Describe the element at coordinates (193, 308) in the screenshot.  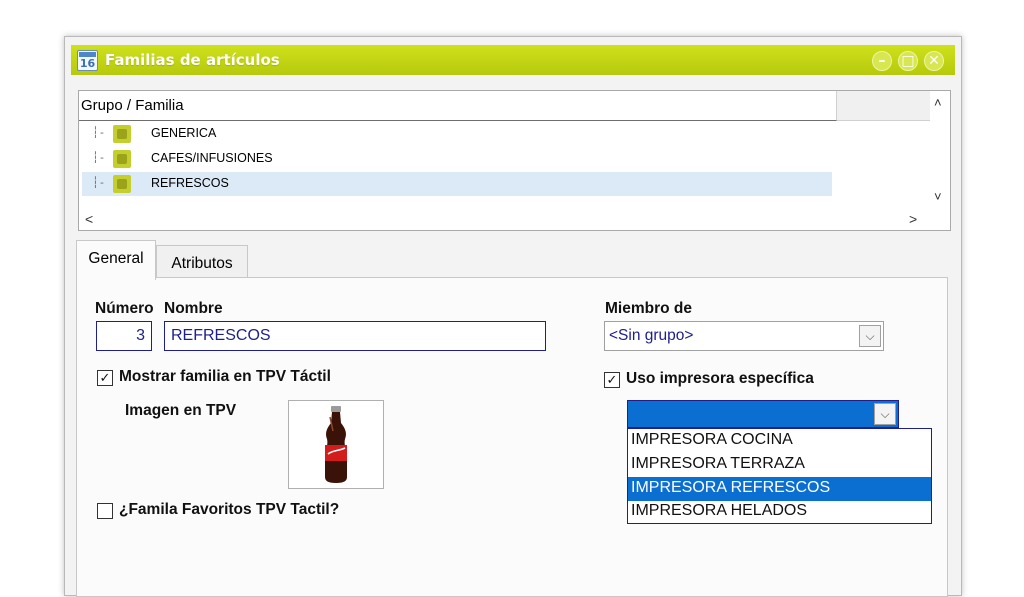
I see `nombre-label: Nombre` at that location.